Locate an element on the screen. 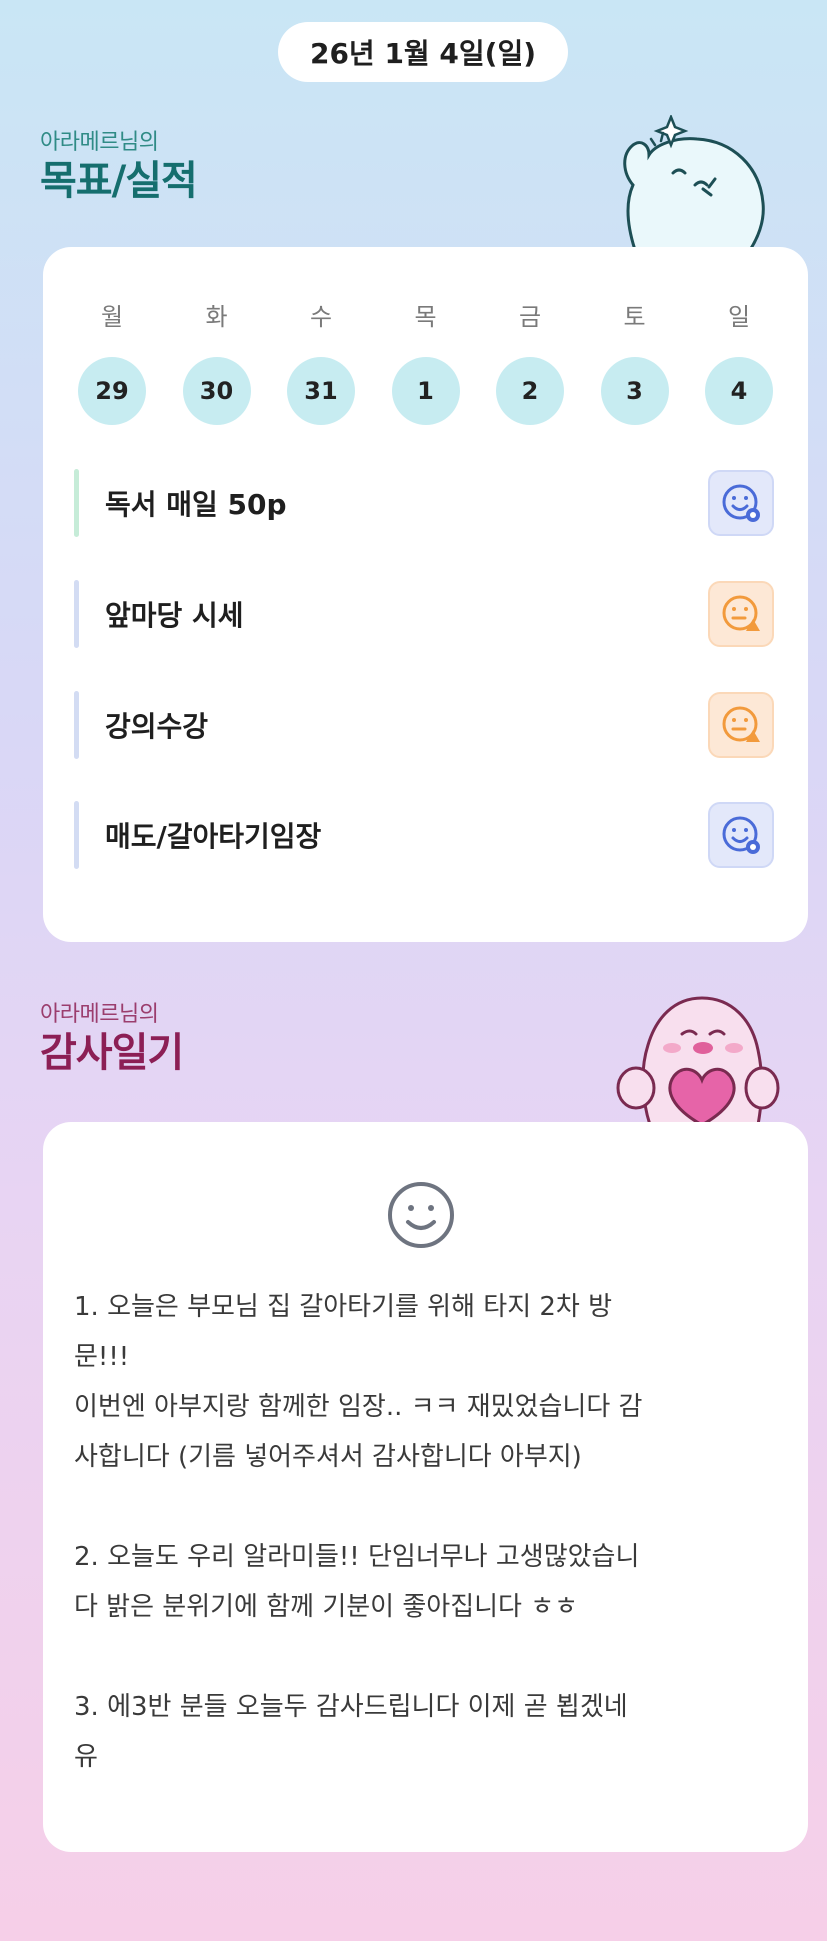 The height and width of the screenshot is (1941, 827). smile-face-icon is located at coordinates (421, 1215).